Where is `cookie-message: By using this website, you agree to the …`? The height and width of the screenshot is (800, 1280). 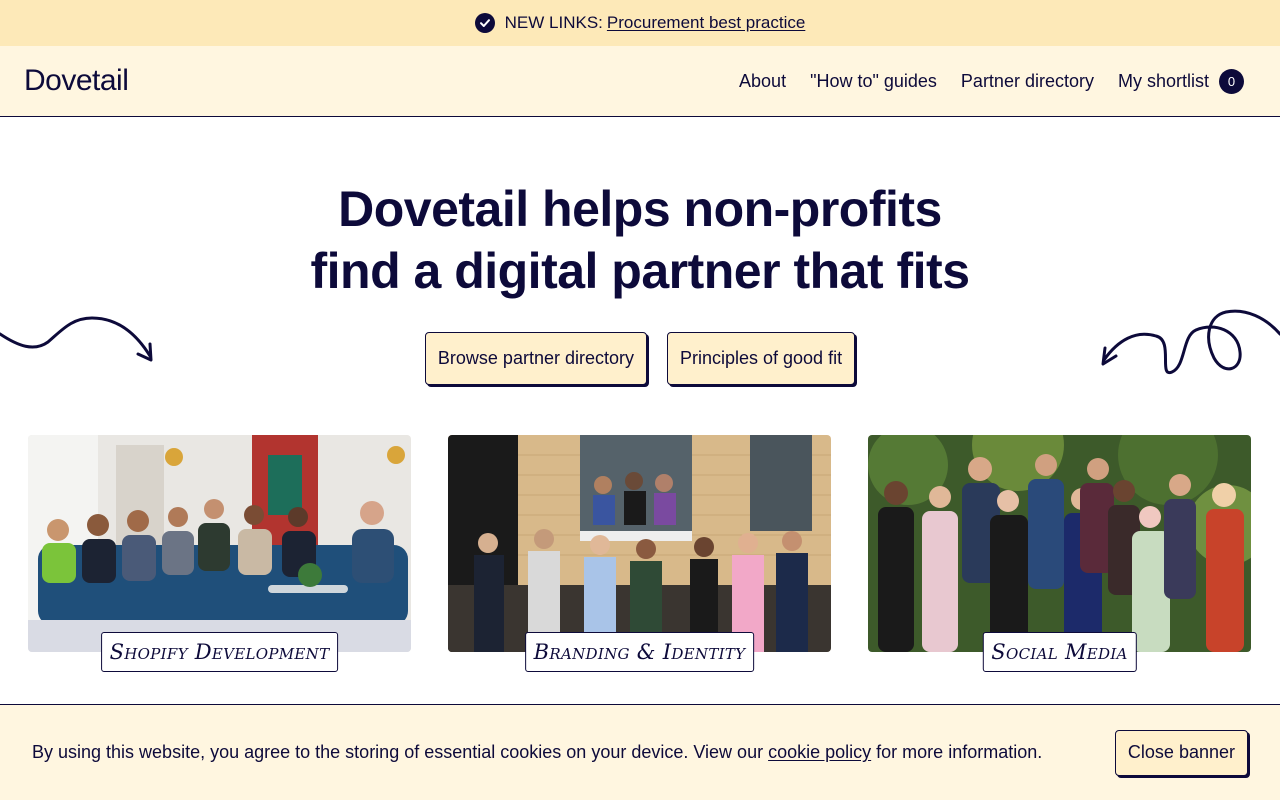 cookie-message: By using this website, you agree to the … is located at coordinates (537, 752).